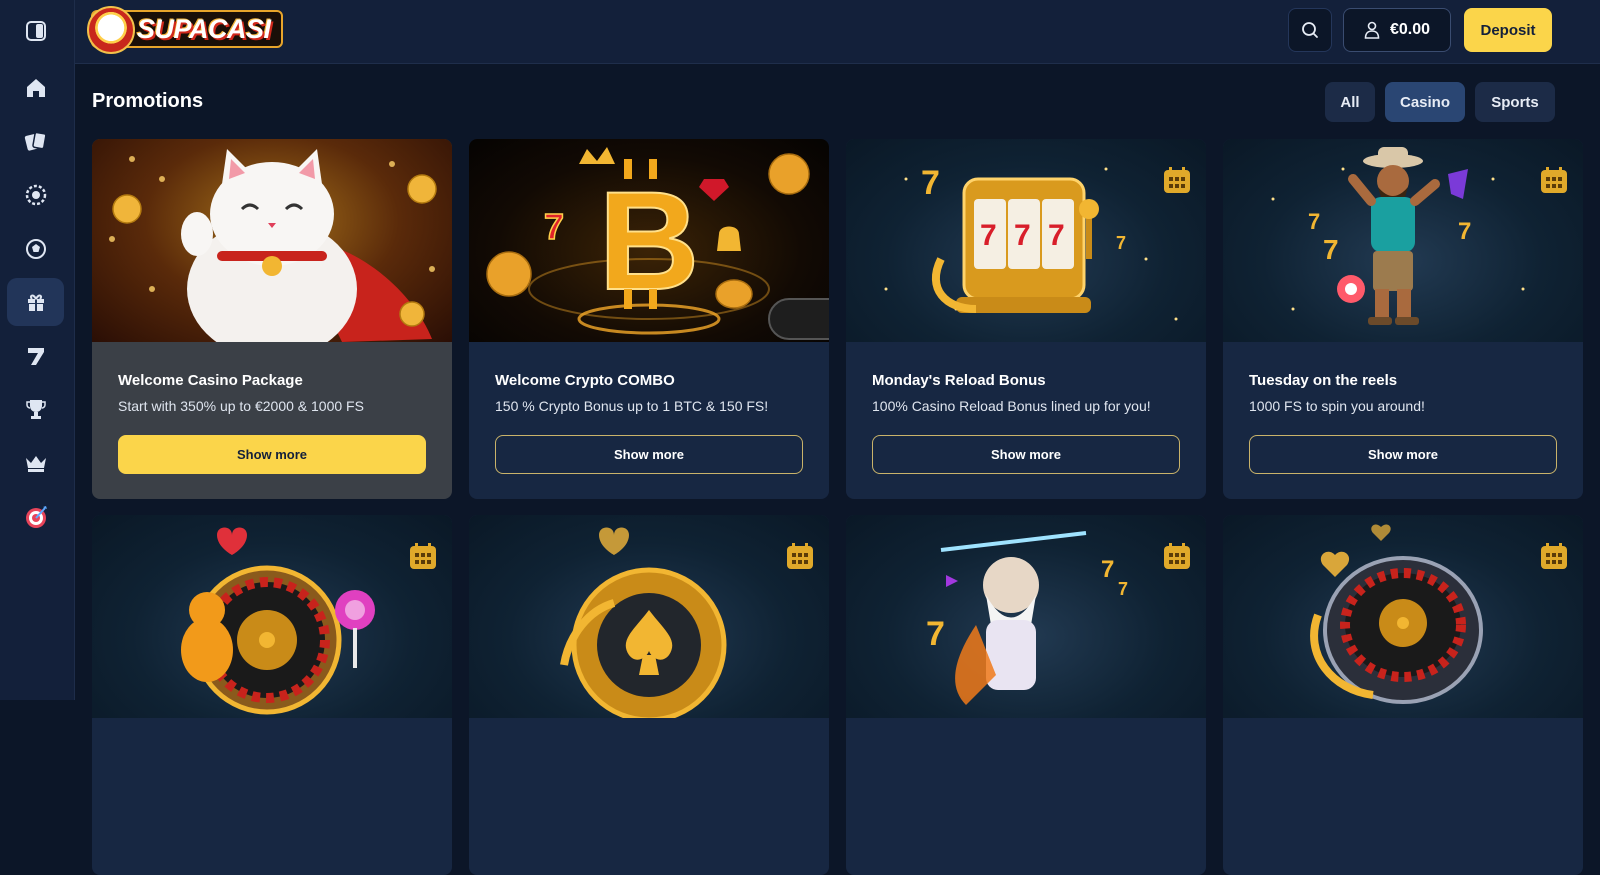 The width and height of the screenshot is (1600, 875). I want to click on cowboy-character-illustration: 777, so click(1398, 236).